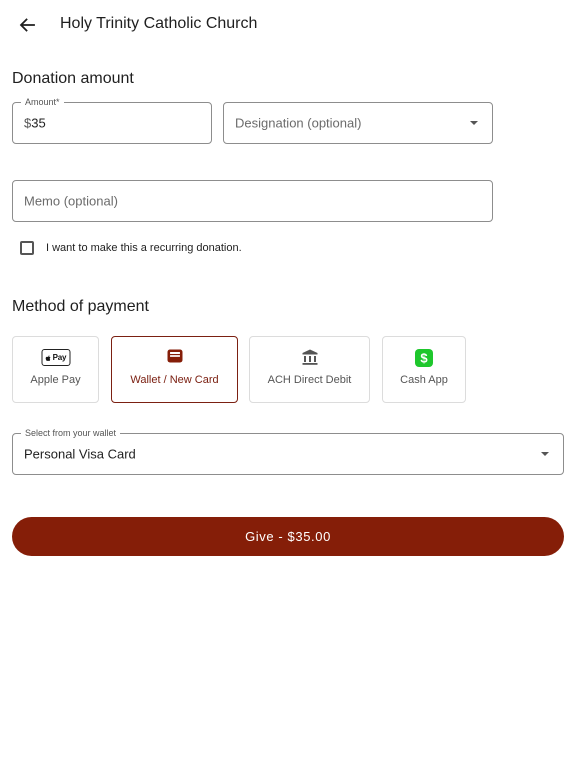 The width and height of the screenshot is (576, 768). I want to click on payment-option-apple-pay: Pay Apple Pay, so click(55, 369).